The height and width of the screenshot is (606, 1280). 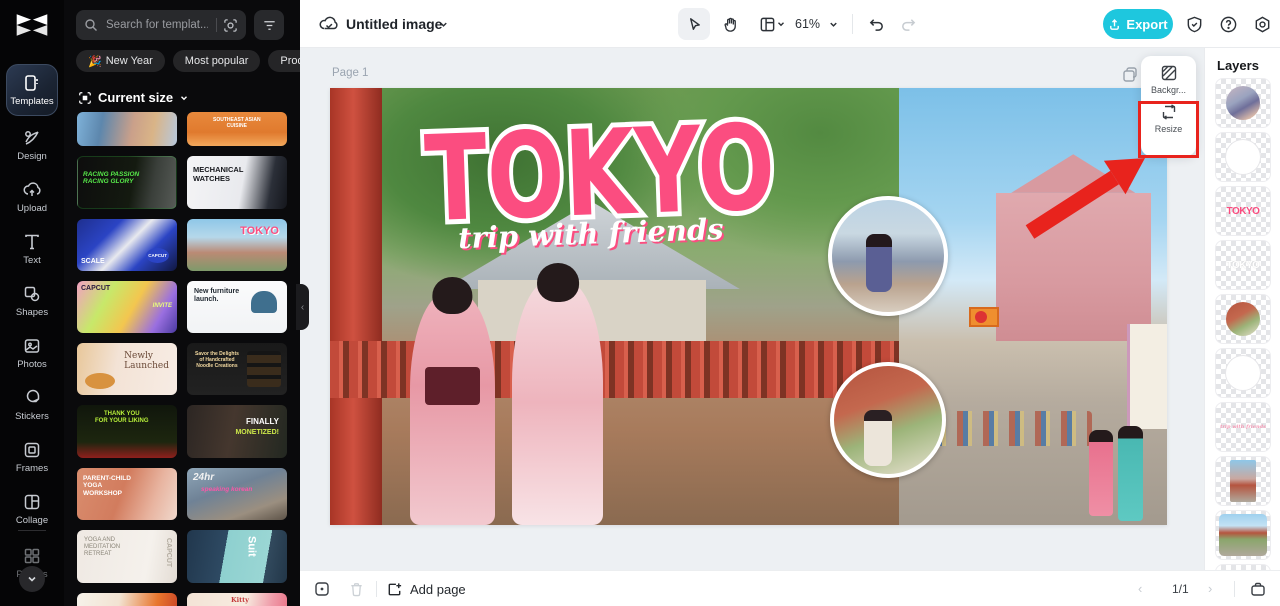 I want to click on rail-collapse-button, so click(x=32, y=579).